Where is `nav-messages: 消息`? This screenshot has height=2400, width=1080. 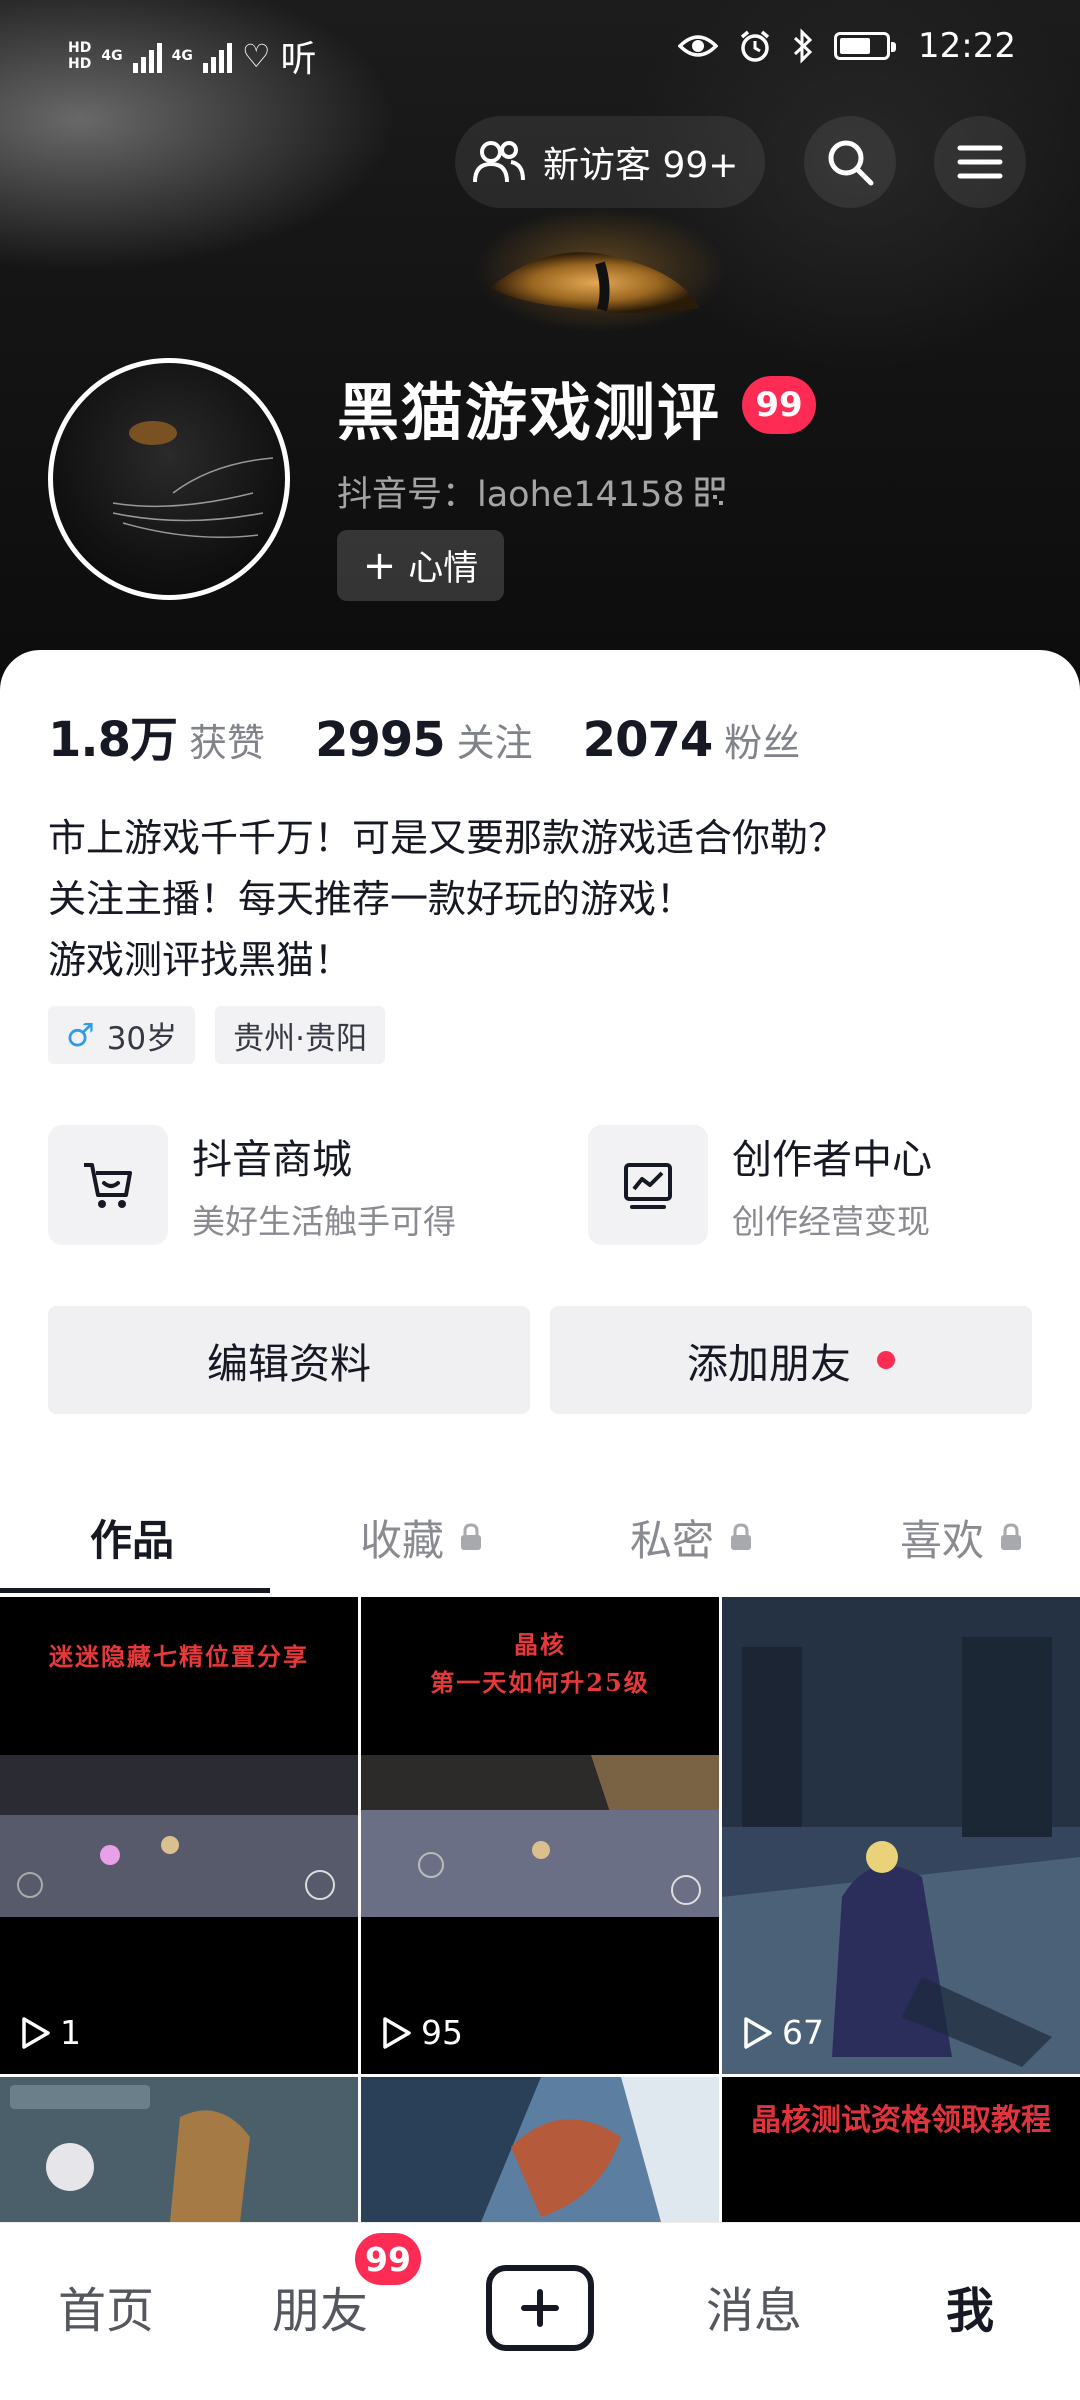 nav-messages: 消息 is located at coordinates (754, 2306).